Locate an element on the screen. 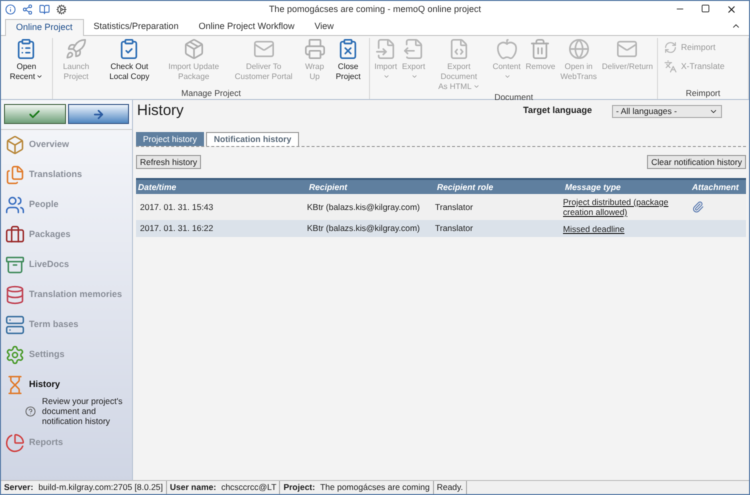  attachment-icon is located at coordinates (698, 207).